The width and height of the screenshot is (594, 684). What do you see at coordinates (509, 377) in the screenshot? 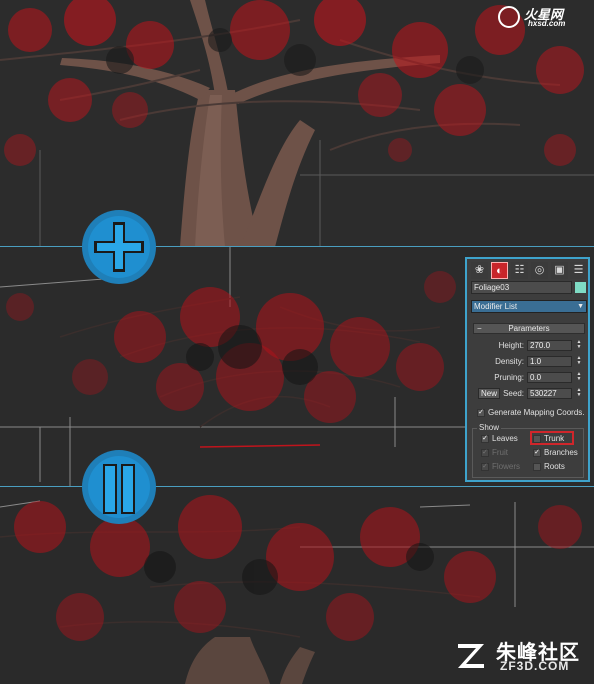
I see `pruning-label: Pruning:` at bounding box center [509, 377].